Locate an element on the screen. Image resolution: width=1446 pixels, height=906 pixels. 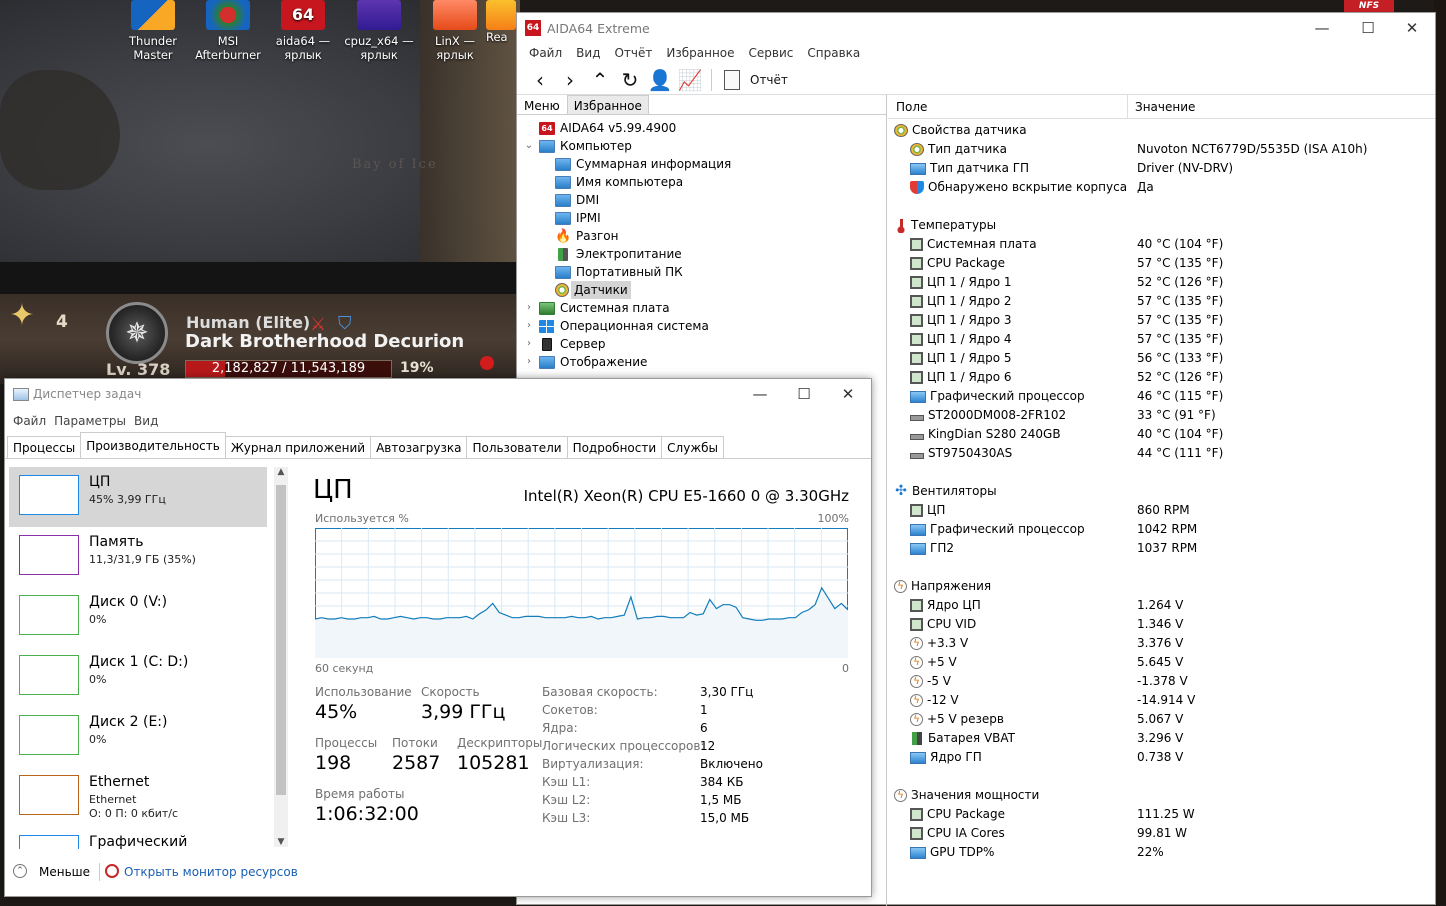
aida64-titlebar: 64 AIDA64 Extreme — ☐ ✕ is located at coordinates (976, 28).